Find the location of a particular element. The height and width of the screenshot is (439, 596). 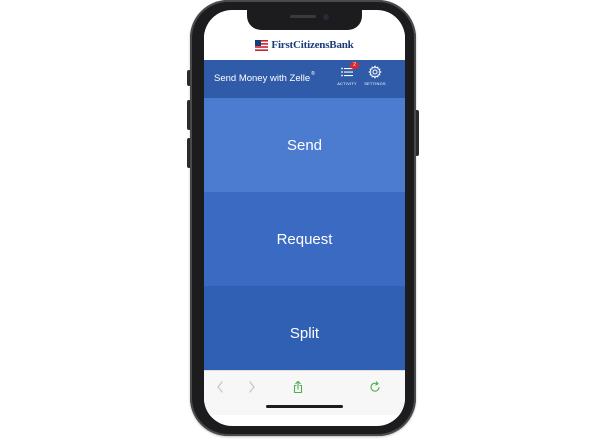

share-button is located at coordinates (298, 387).